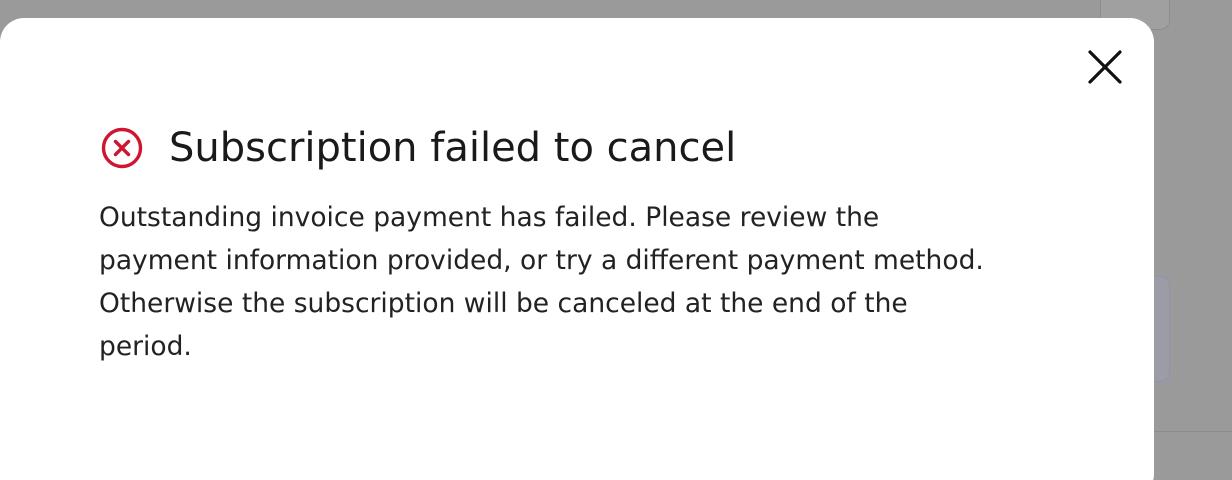 The width and height of the screenshot is (1232, 480). Describe the element at coordinates (453, 148) in the screenshot. I see `dialog-title: Subscription failed to cancel` at that location.